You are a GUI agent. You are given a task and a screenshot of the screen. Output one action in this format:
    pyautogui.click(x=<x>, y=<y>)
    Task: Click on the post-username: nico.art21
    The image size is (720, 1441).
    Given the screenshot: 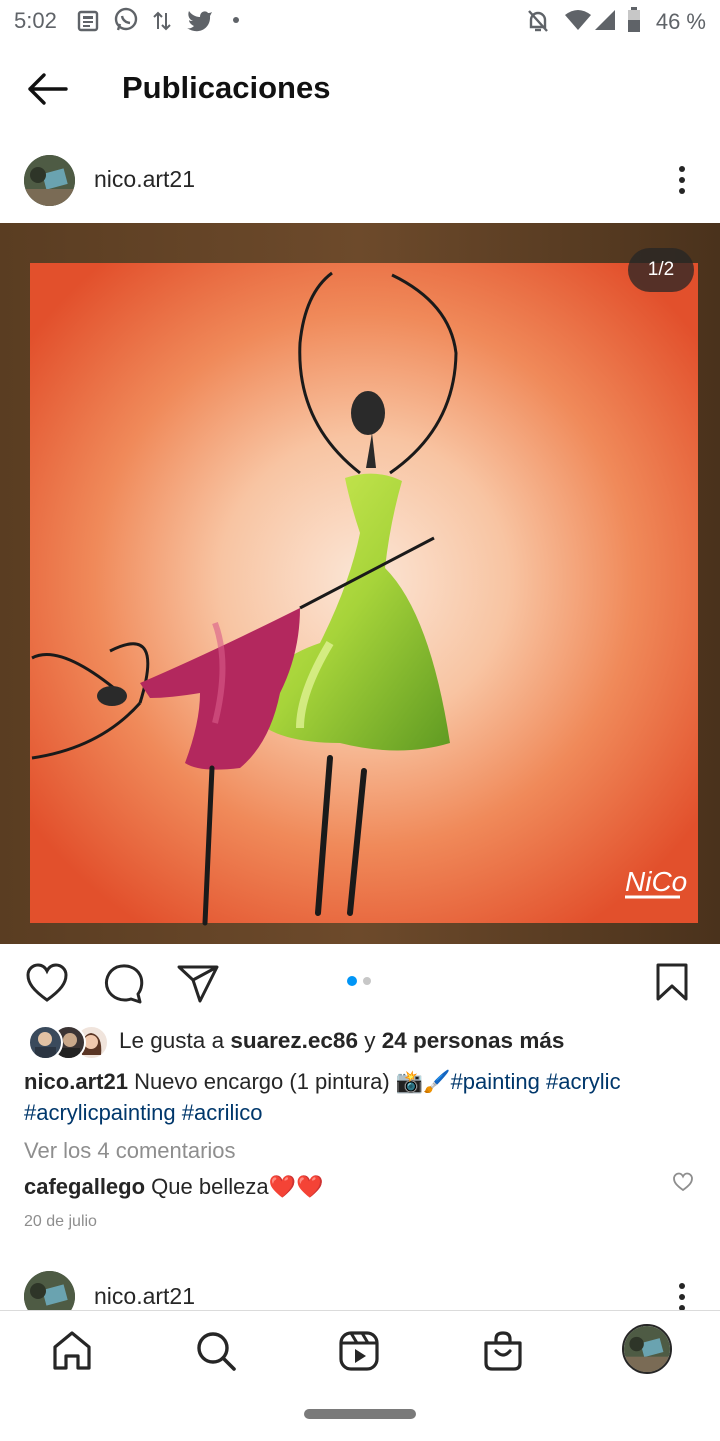 What is the action you would take?
    pyautogui.click(x=144, y=179)
    